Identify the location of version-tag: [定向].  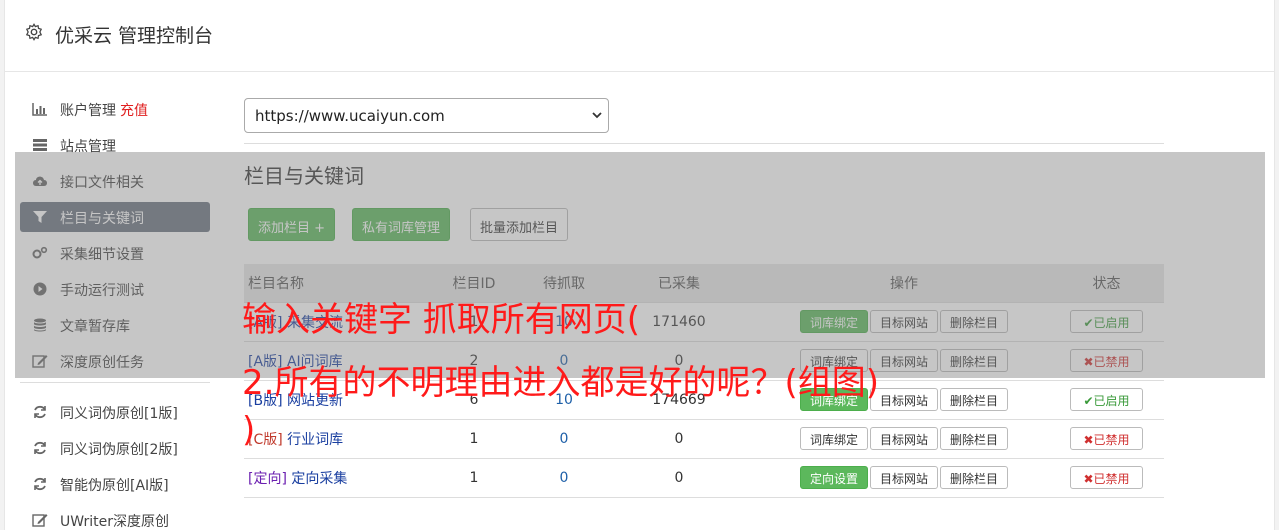
(267, 478).